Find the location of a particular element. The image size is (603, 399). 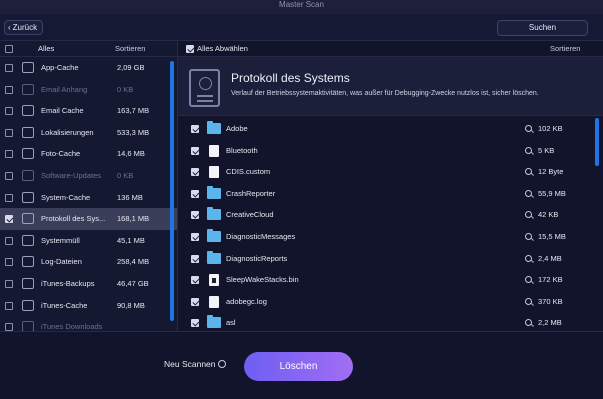

file-name: asl is located at coordinates (231, 323).